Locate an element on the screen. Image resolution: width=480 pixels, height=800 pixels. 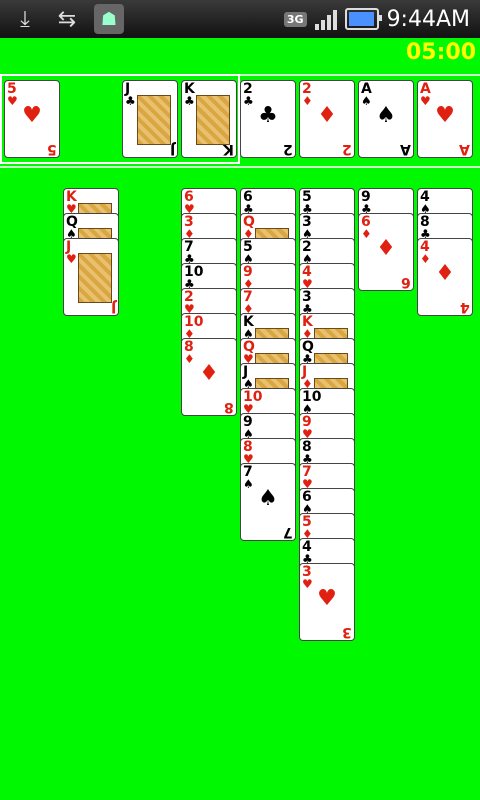
tableau-card: 8 ♦ ♦ 8 is located at coordinates (209, 377).